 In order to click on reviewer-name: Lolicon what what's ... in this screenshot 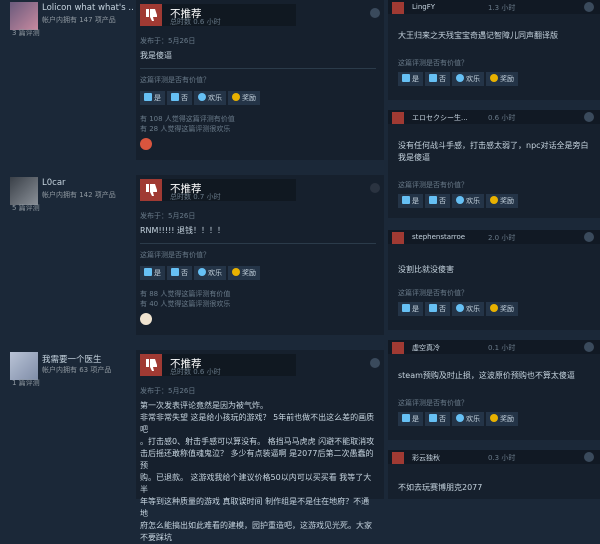, I will do `click(88, 8)`.